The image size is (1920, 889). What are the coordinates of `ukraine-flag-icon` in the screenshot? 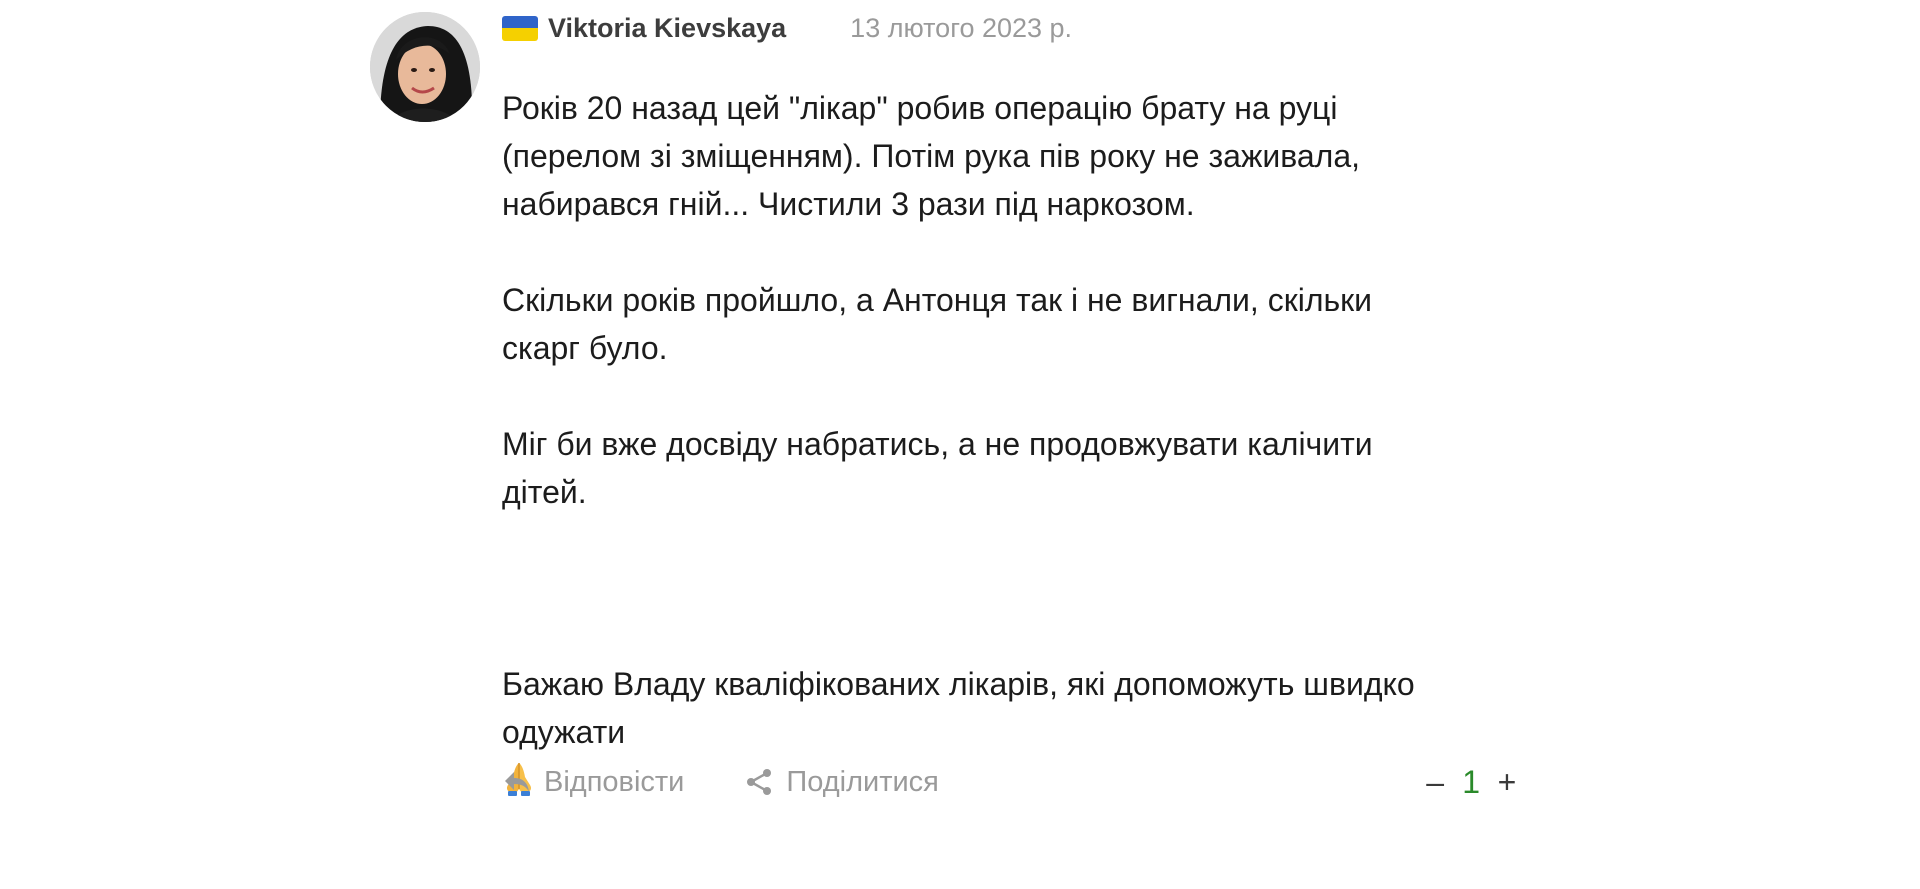 It's located at (520, 28).